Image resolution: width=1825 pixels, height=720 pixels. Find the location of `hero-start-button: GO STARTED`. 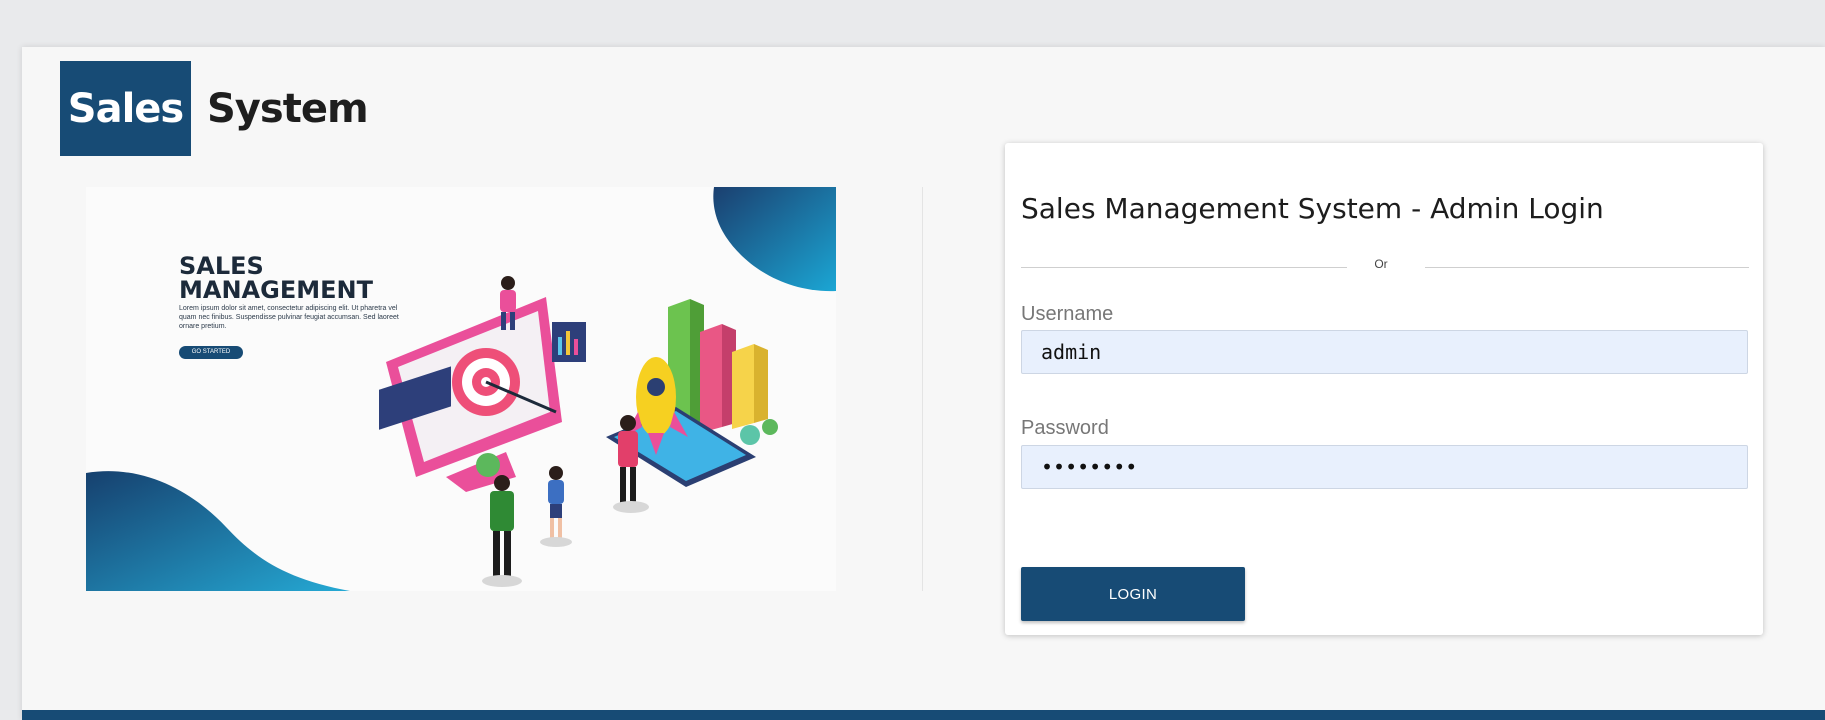

hero-start-button: GO STARTED is located at coordinates (211, 352).